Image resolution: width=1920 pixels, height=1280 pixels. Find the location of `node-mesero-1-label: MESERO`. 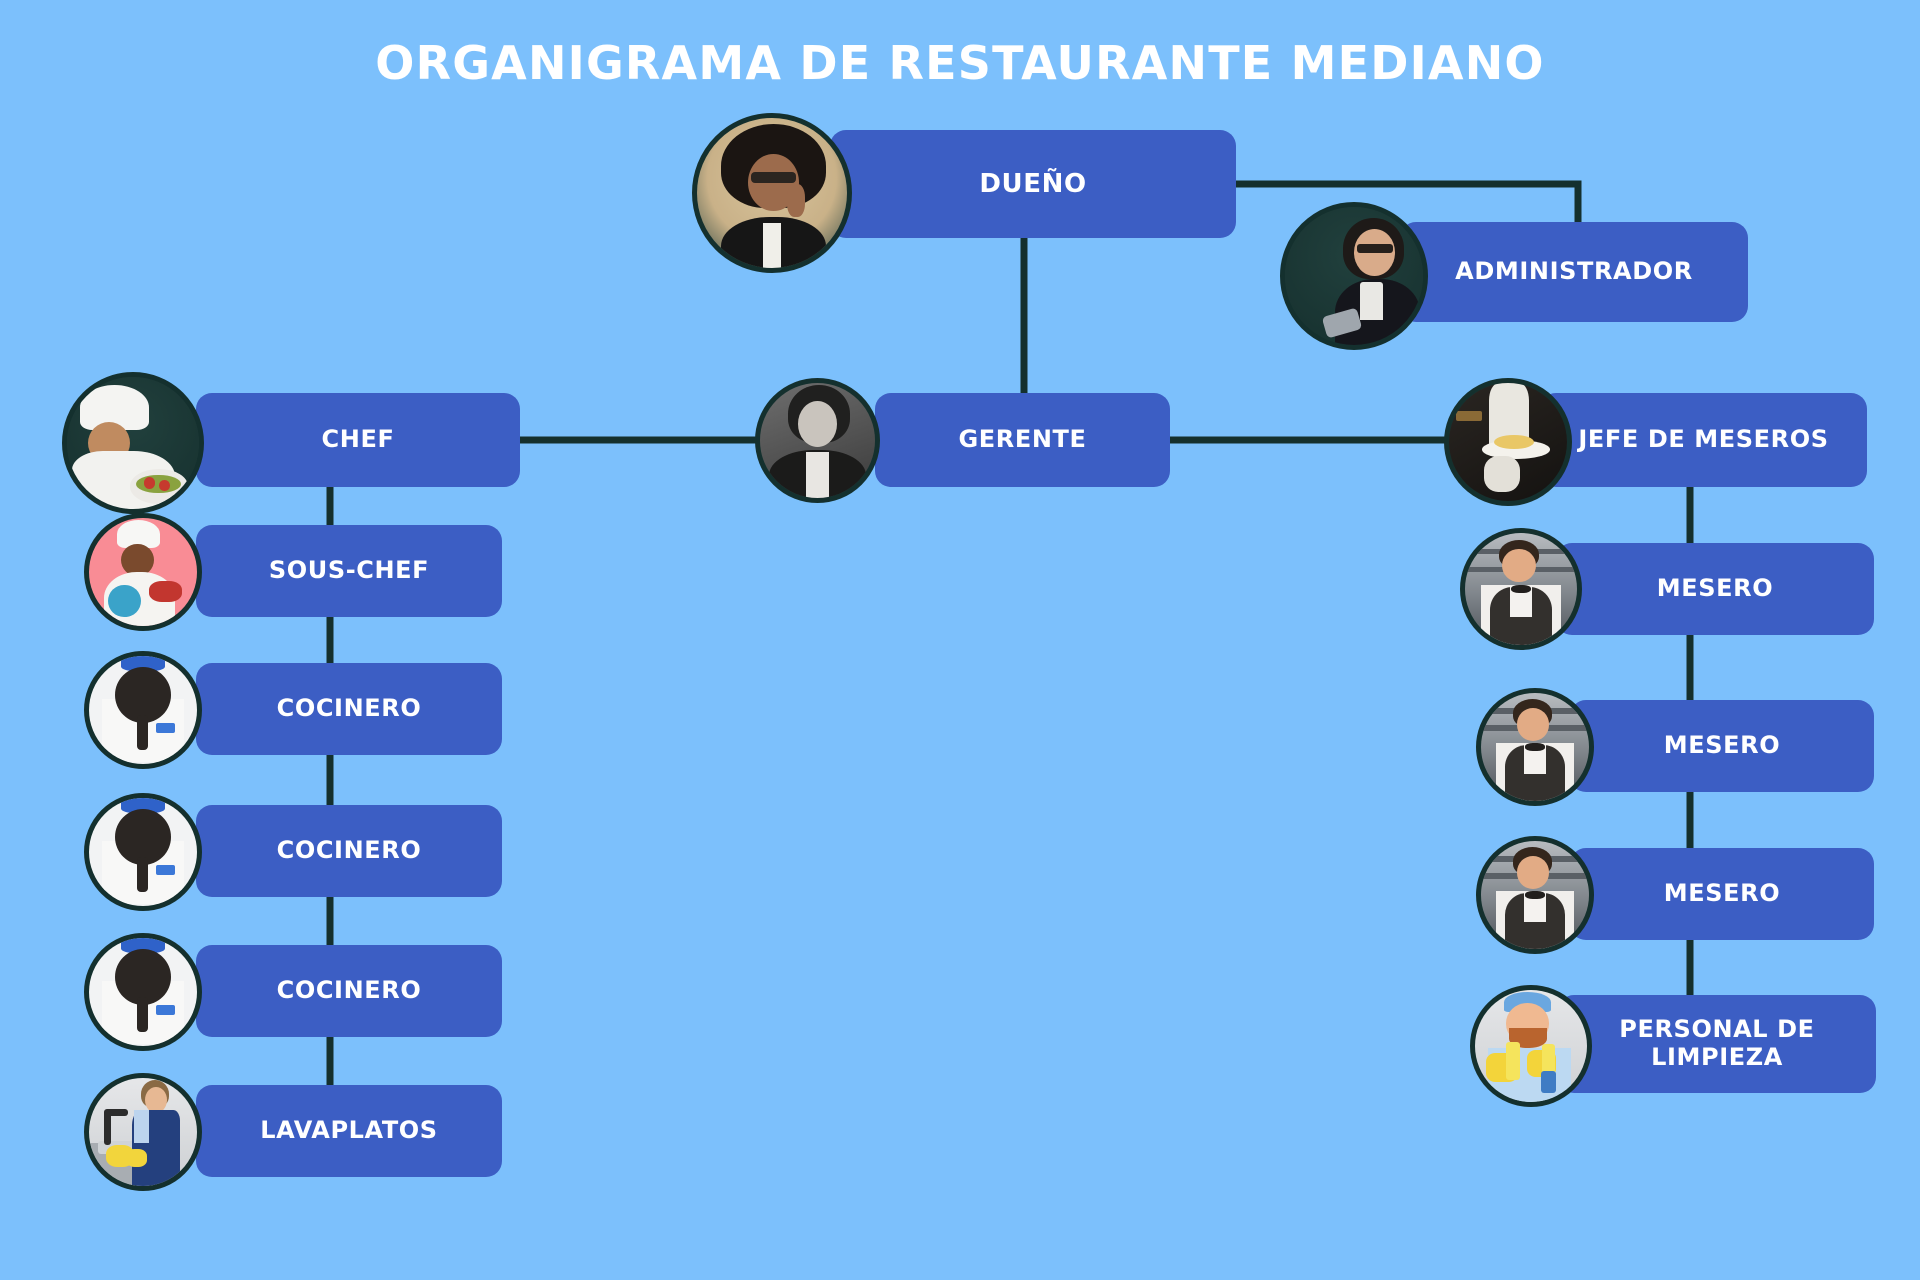

node-mesero-1-label: MESERO is located at coordinates (1715, 588).